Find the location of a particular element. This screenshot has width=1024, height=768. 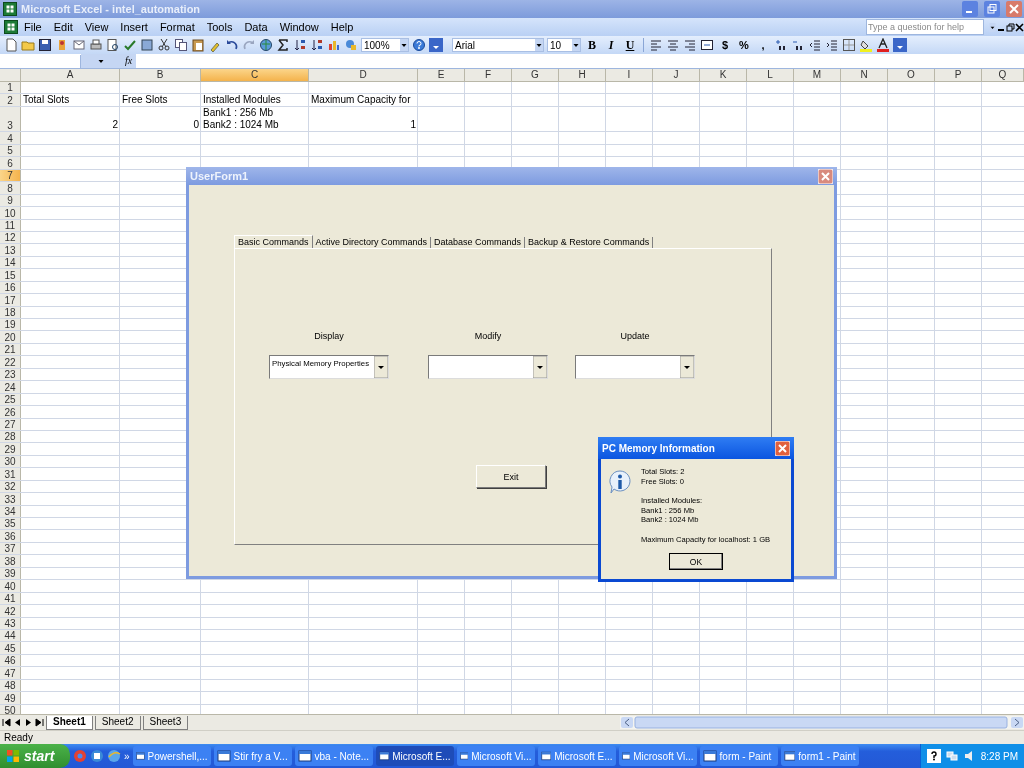

next-sheet-icon is located at coordinates (28, 722).